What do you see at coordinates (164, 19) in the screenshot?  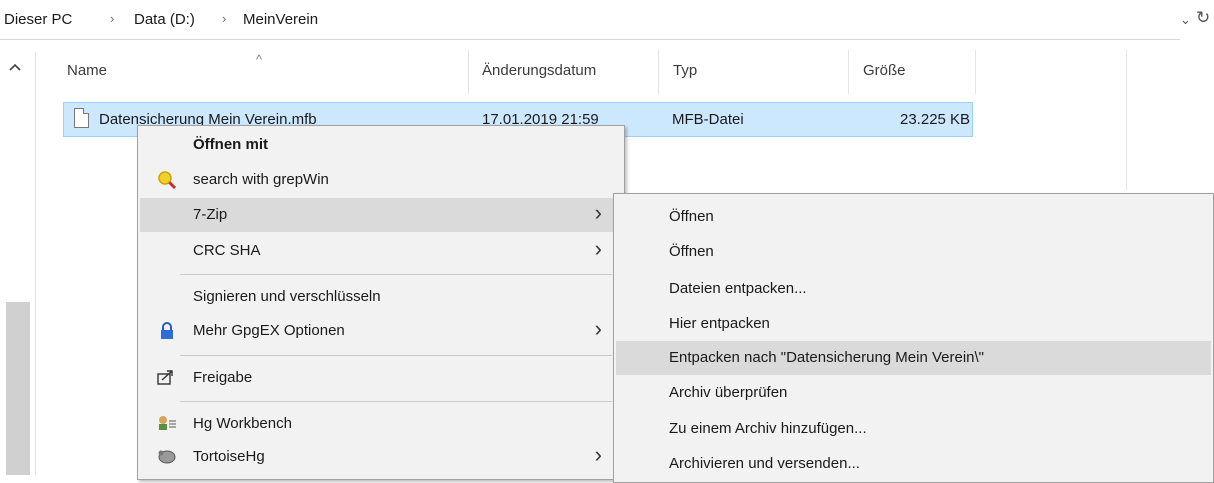 I see `breadcrumb-drive: Data (D:)` at bounding box center [164, 19].